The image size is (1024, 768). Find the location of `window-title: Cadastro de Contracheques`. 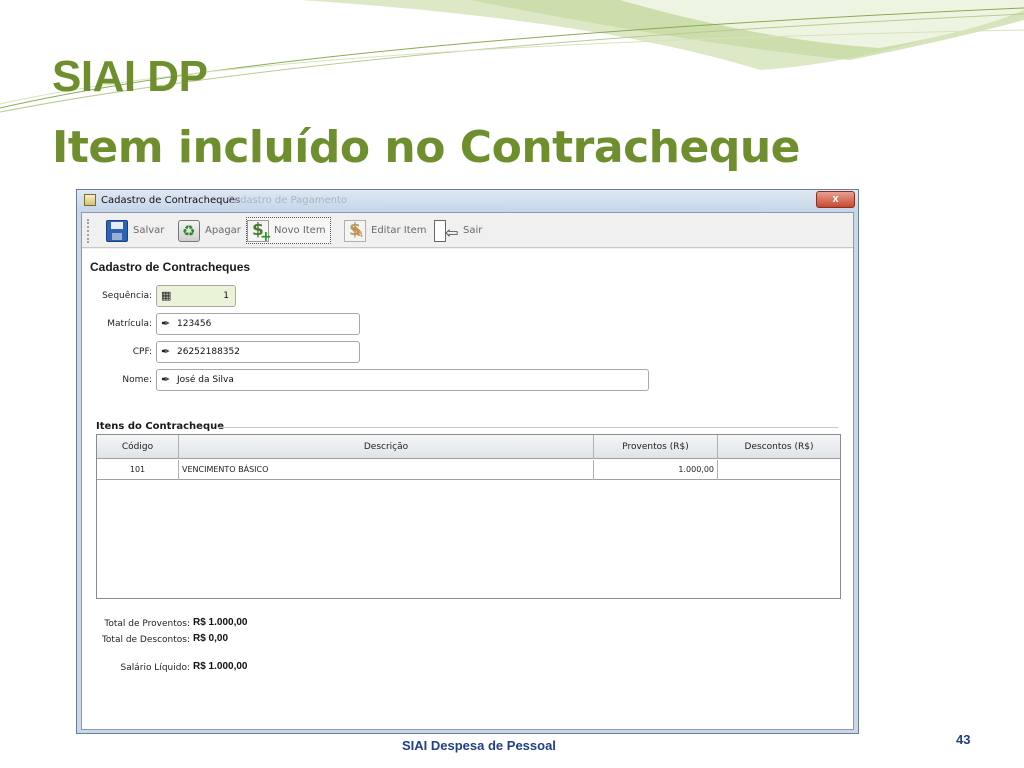

window-title: Cadastro de Contracheques is located at coordinates (171, 200).